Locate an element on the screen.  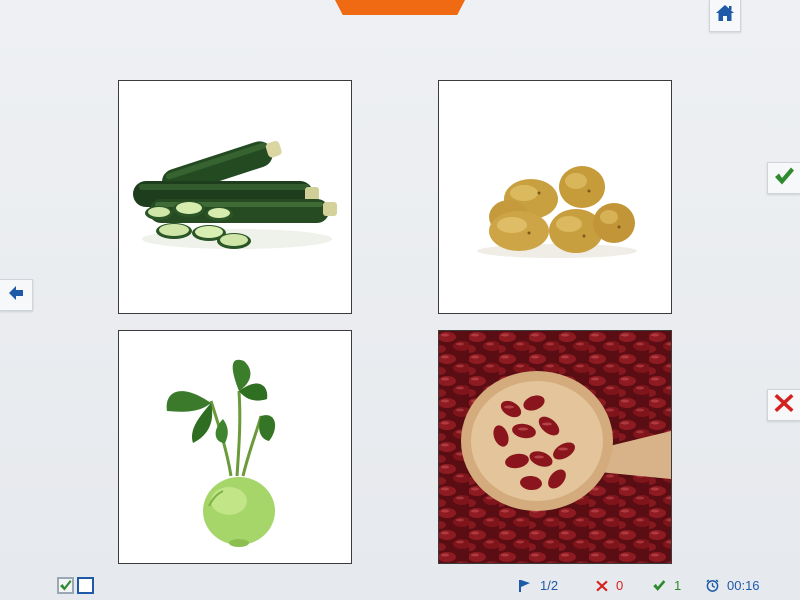
zucchini-image is located at coordinates (235, 194).